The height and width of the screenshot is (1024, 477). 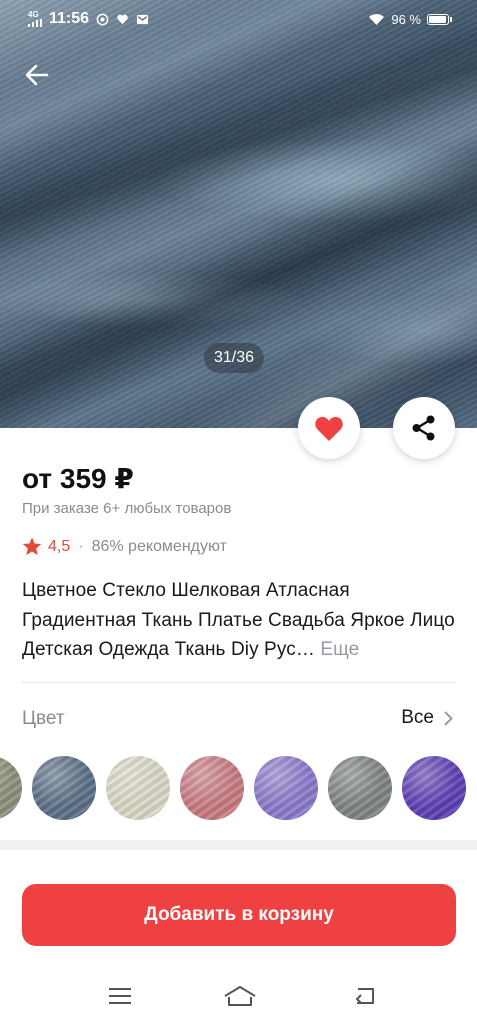 I want to click on signal-icon: 4G, so click(x=35, y=19).